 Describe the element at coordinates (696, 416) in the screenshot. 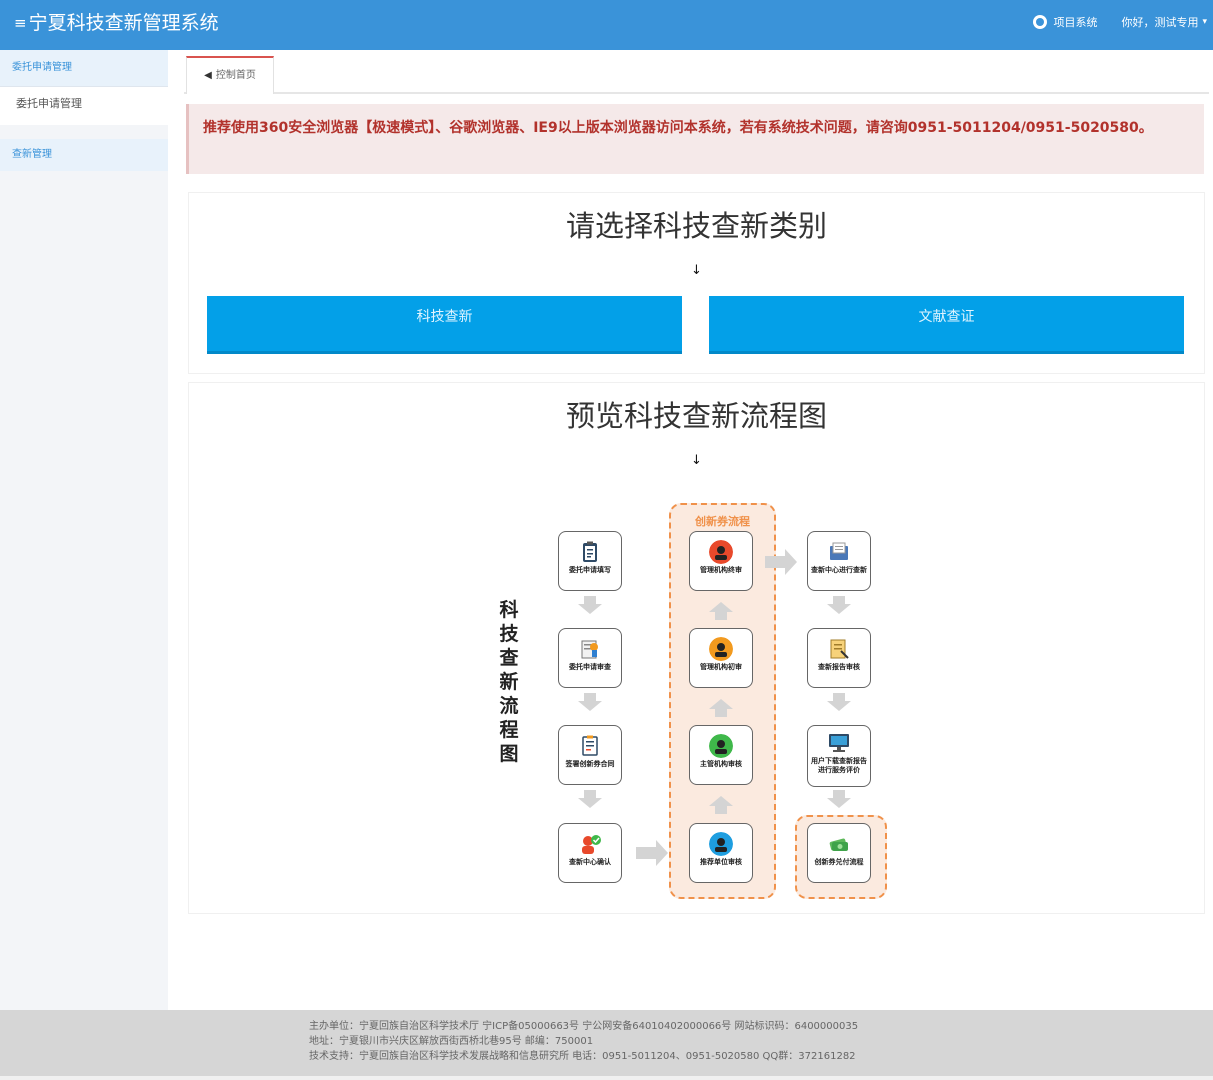

I see `flow-title: 预览科技查新流程图` at that location.